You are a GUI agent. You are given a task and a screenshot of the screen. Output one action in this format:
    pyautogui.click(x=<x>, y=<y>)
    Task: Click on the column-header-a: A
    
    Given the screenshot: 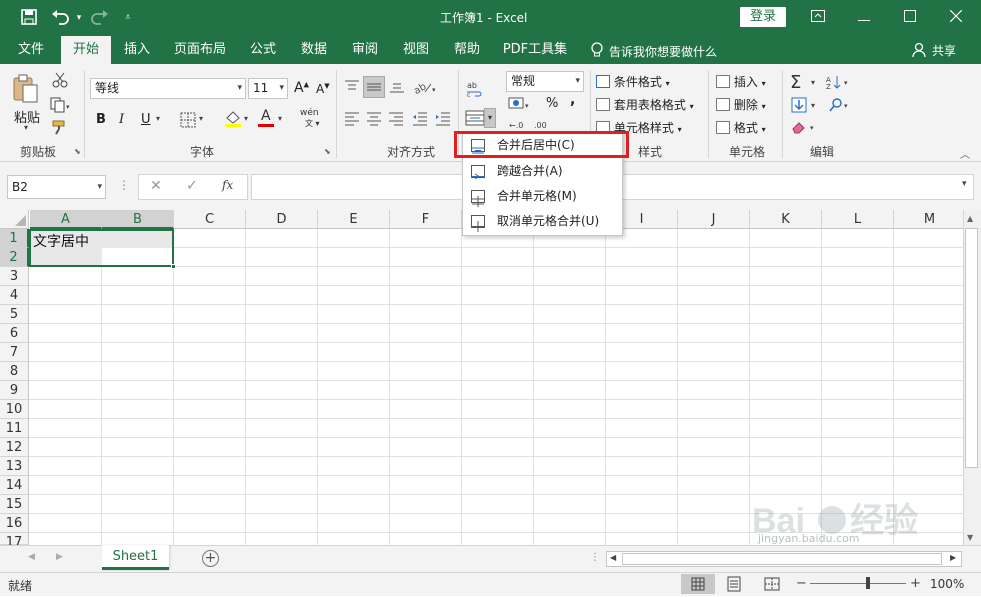 What is the action you would take?
    pyautogui.click(x=66, y=219)
    